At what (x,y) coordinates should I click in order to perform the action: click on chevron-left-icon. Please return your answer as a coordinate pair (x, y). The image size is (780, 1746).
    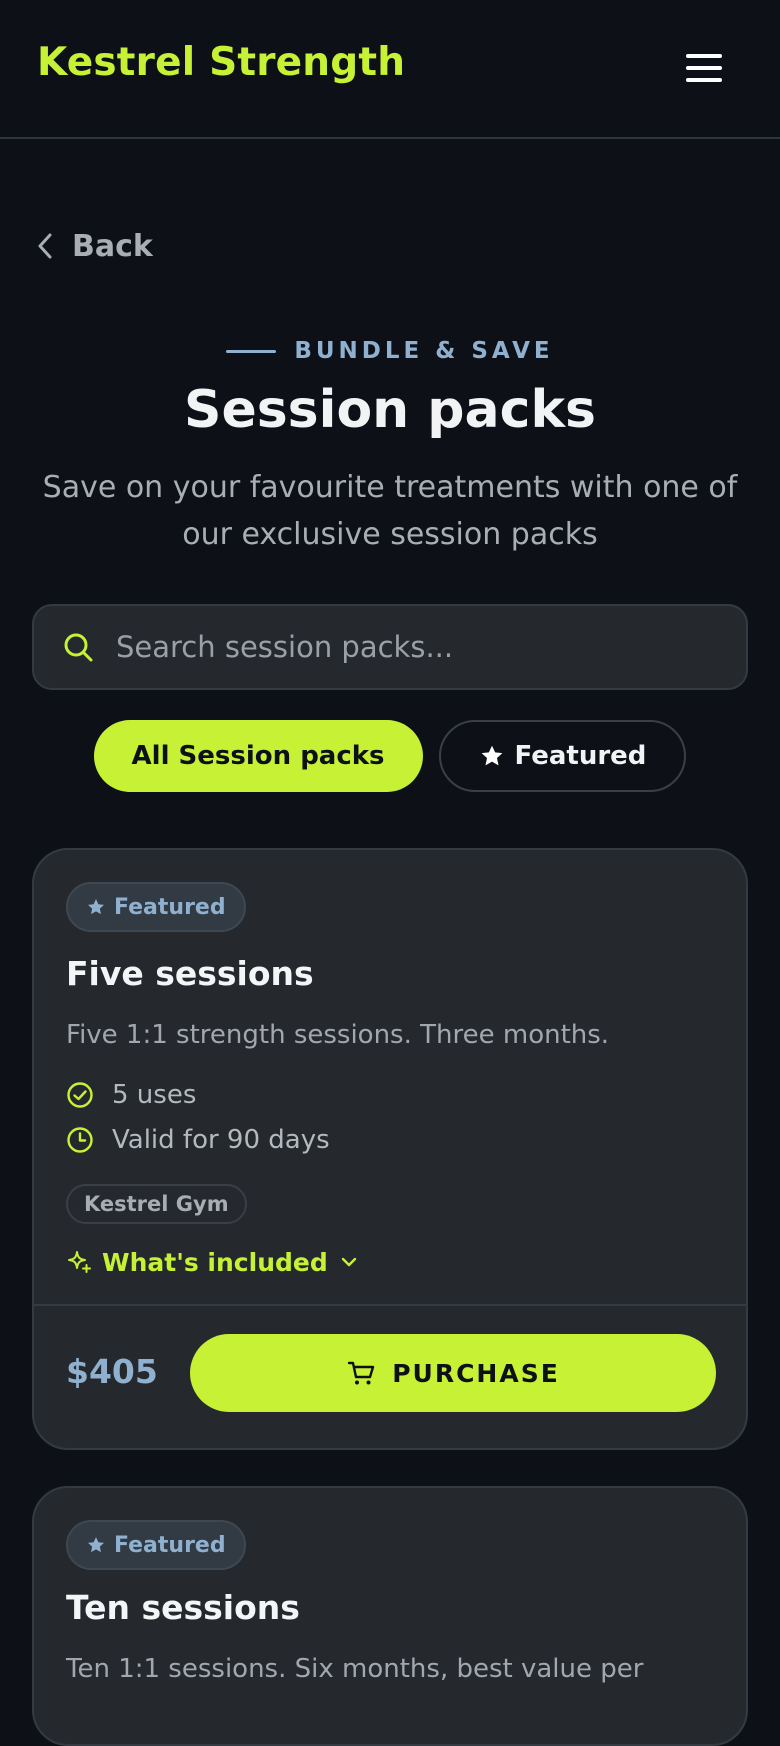
    Looking at the image, I should click on (45, 246).